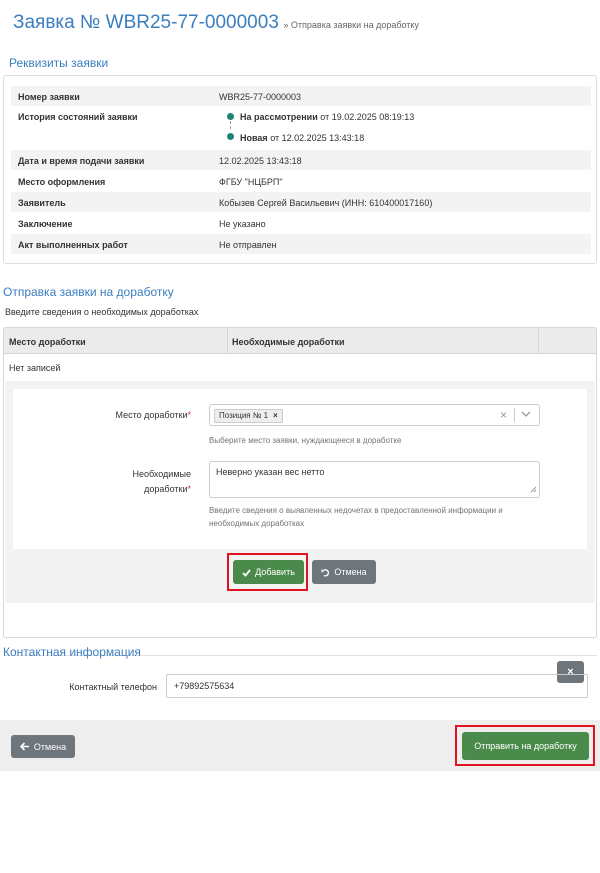 This screenshot has height=873, width=600. Describe the element at coordinates (254, 138) in the screenshot. I see `history-status: Новая` at that location.